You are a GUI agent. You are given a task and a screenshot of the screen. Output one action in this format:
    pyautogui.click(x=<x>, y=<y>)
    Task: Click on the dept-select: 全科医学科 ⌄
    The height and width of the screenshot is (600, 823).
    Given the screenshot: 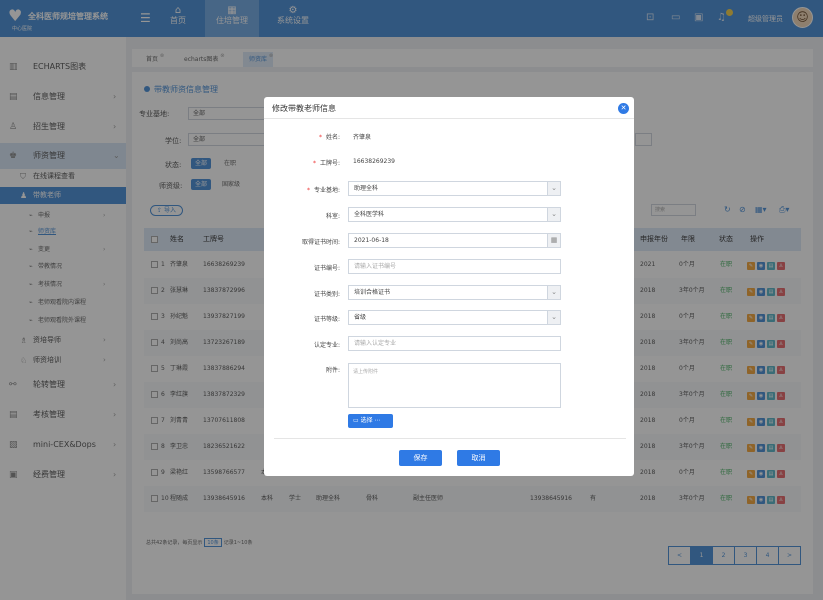 What is the action you would take?
    pyautogui.click(x=454, y=214)
    